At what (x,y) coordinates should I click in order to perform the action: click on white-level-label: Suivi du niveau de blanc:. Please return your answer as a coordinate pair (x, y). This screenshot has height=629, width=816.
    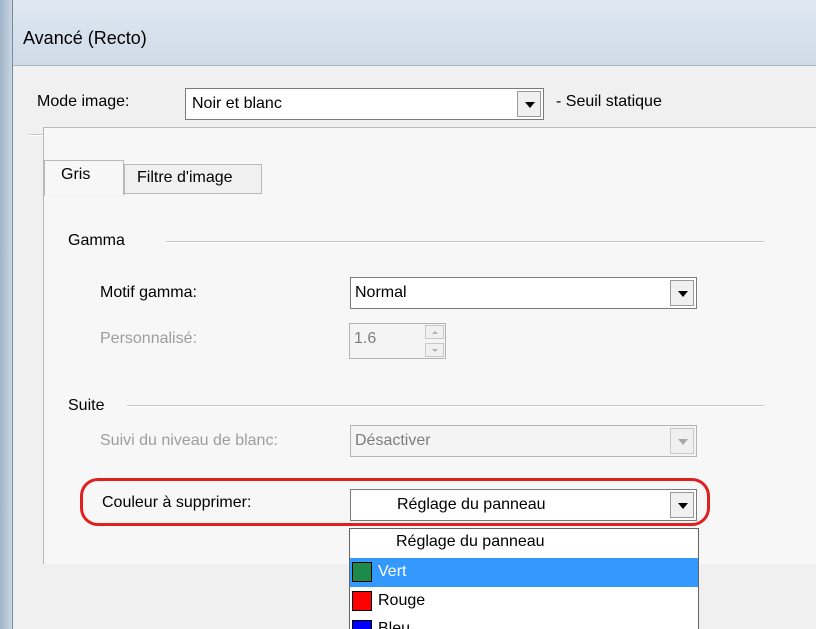
    Looking at the image, I should click on (189, 440).